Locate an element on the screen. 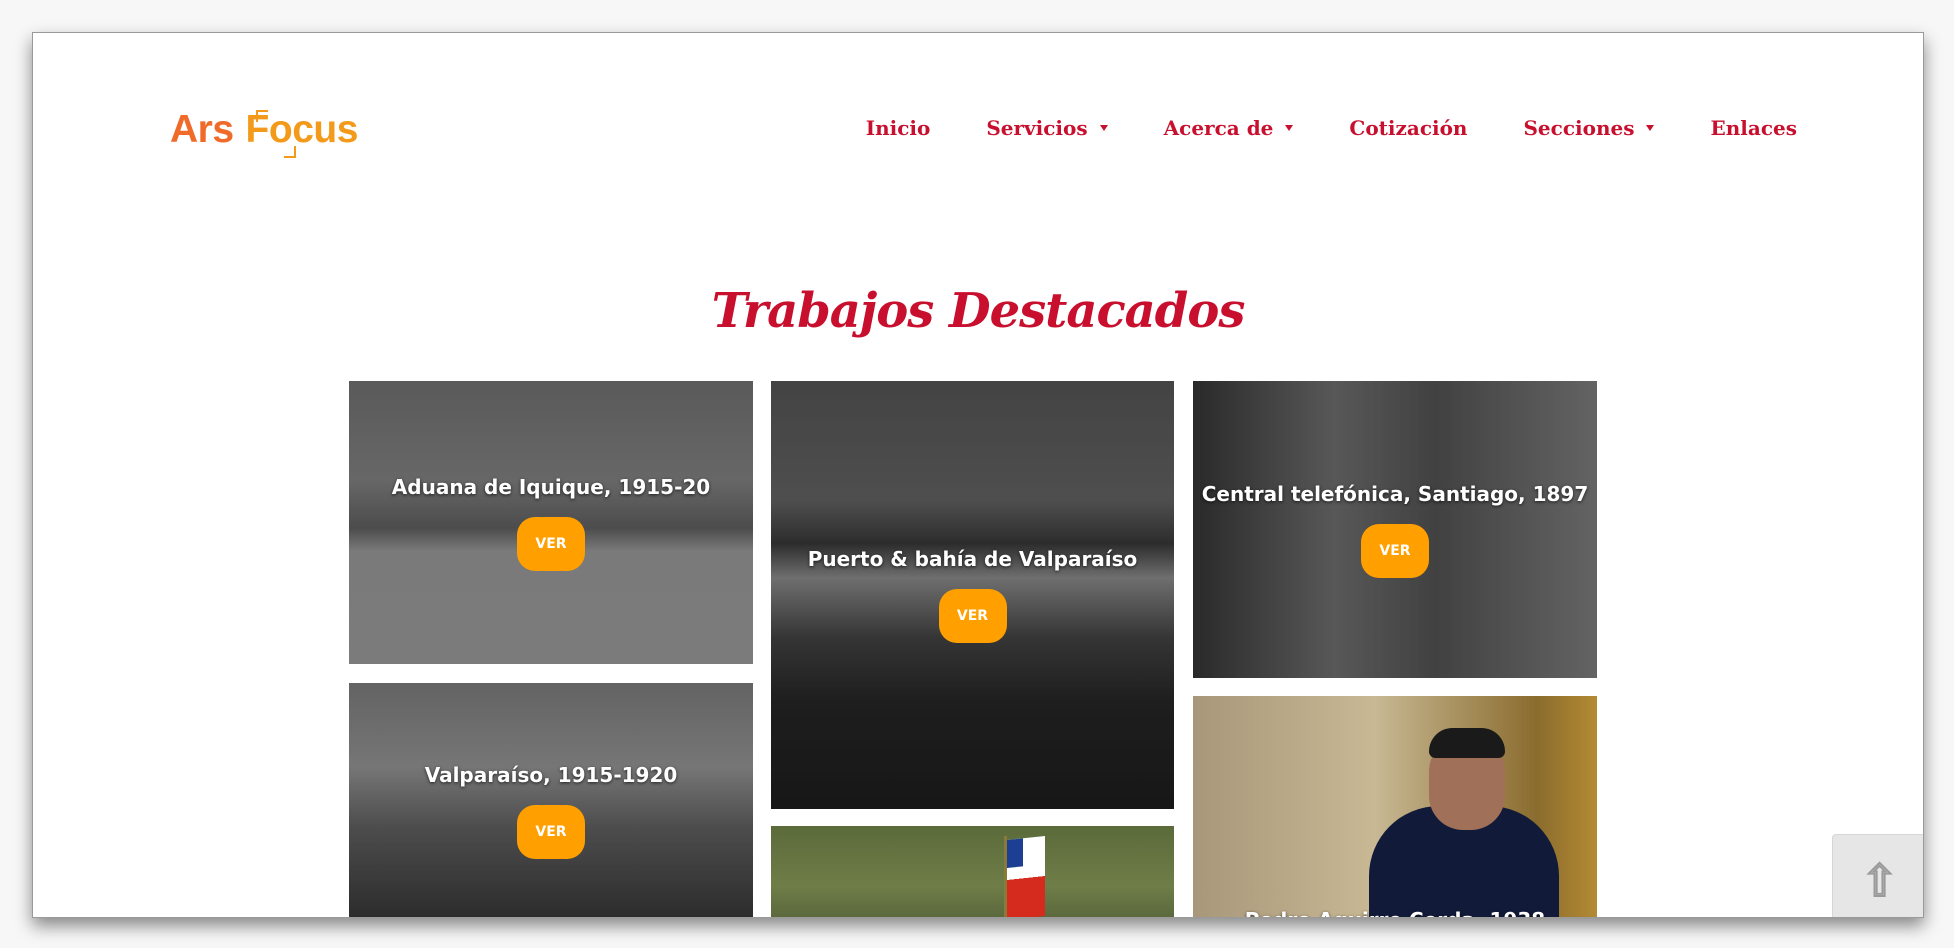  nav-item-enlaces: Enlaces is located at coordinates (1753, 128).